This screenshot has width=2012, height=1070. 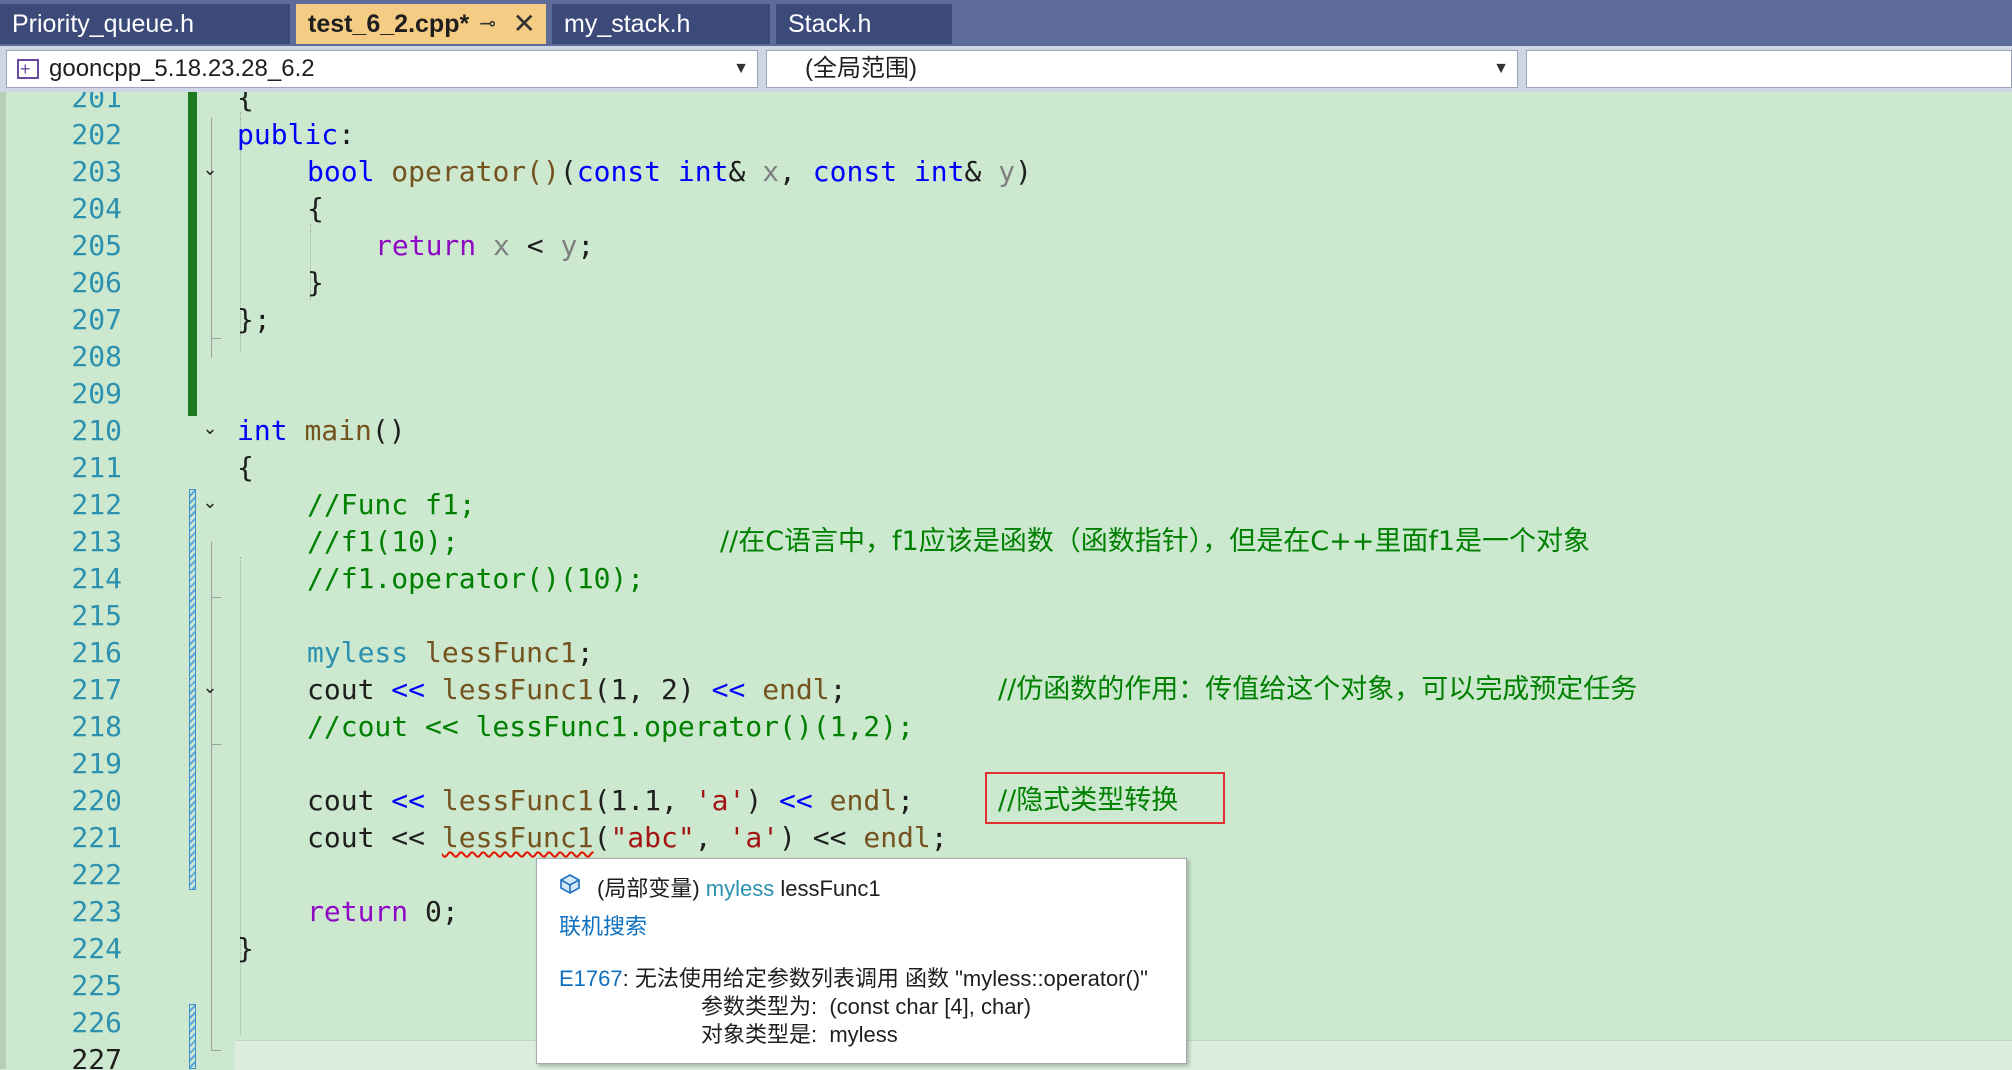 What do you see at coordinates (1006, 319) in the screenshot?
I see `code-line: 207 };` at bounding box center [1006, 319].